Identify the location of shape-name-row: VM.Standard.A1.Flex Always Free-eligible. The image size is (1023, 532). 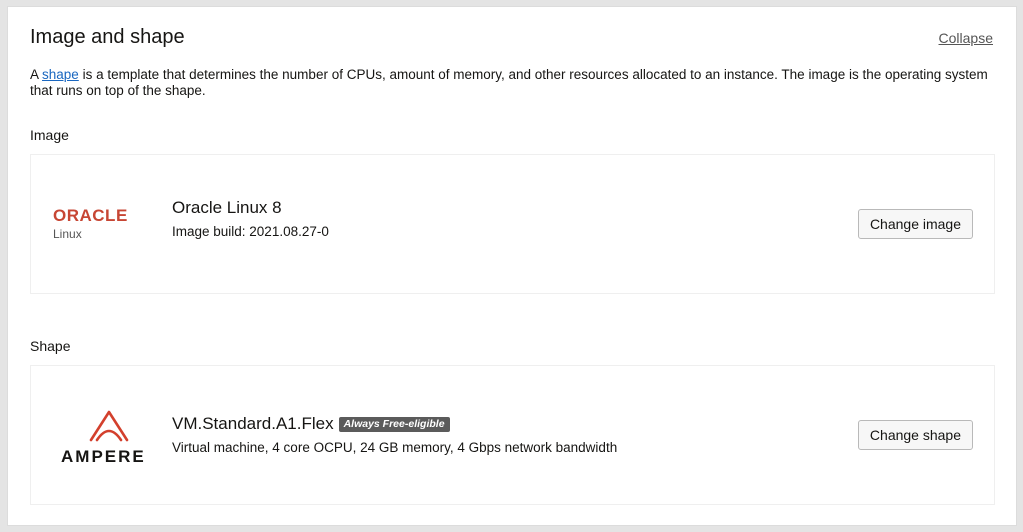
(311, 424).